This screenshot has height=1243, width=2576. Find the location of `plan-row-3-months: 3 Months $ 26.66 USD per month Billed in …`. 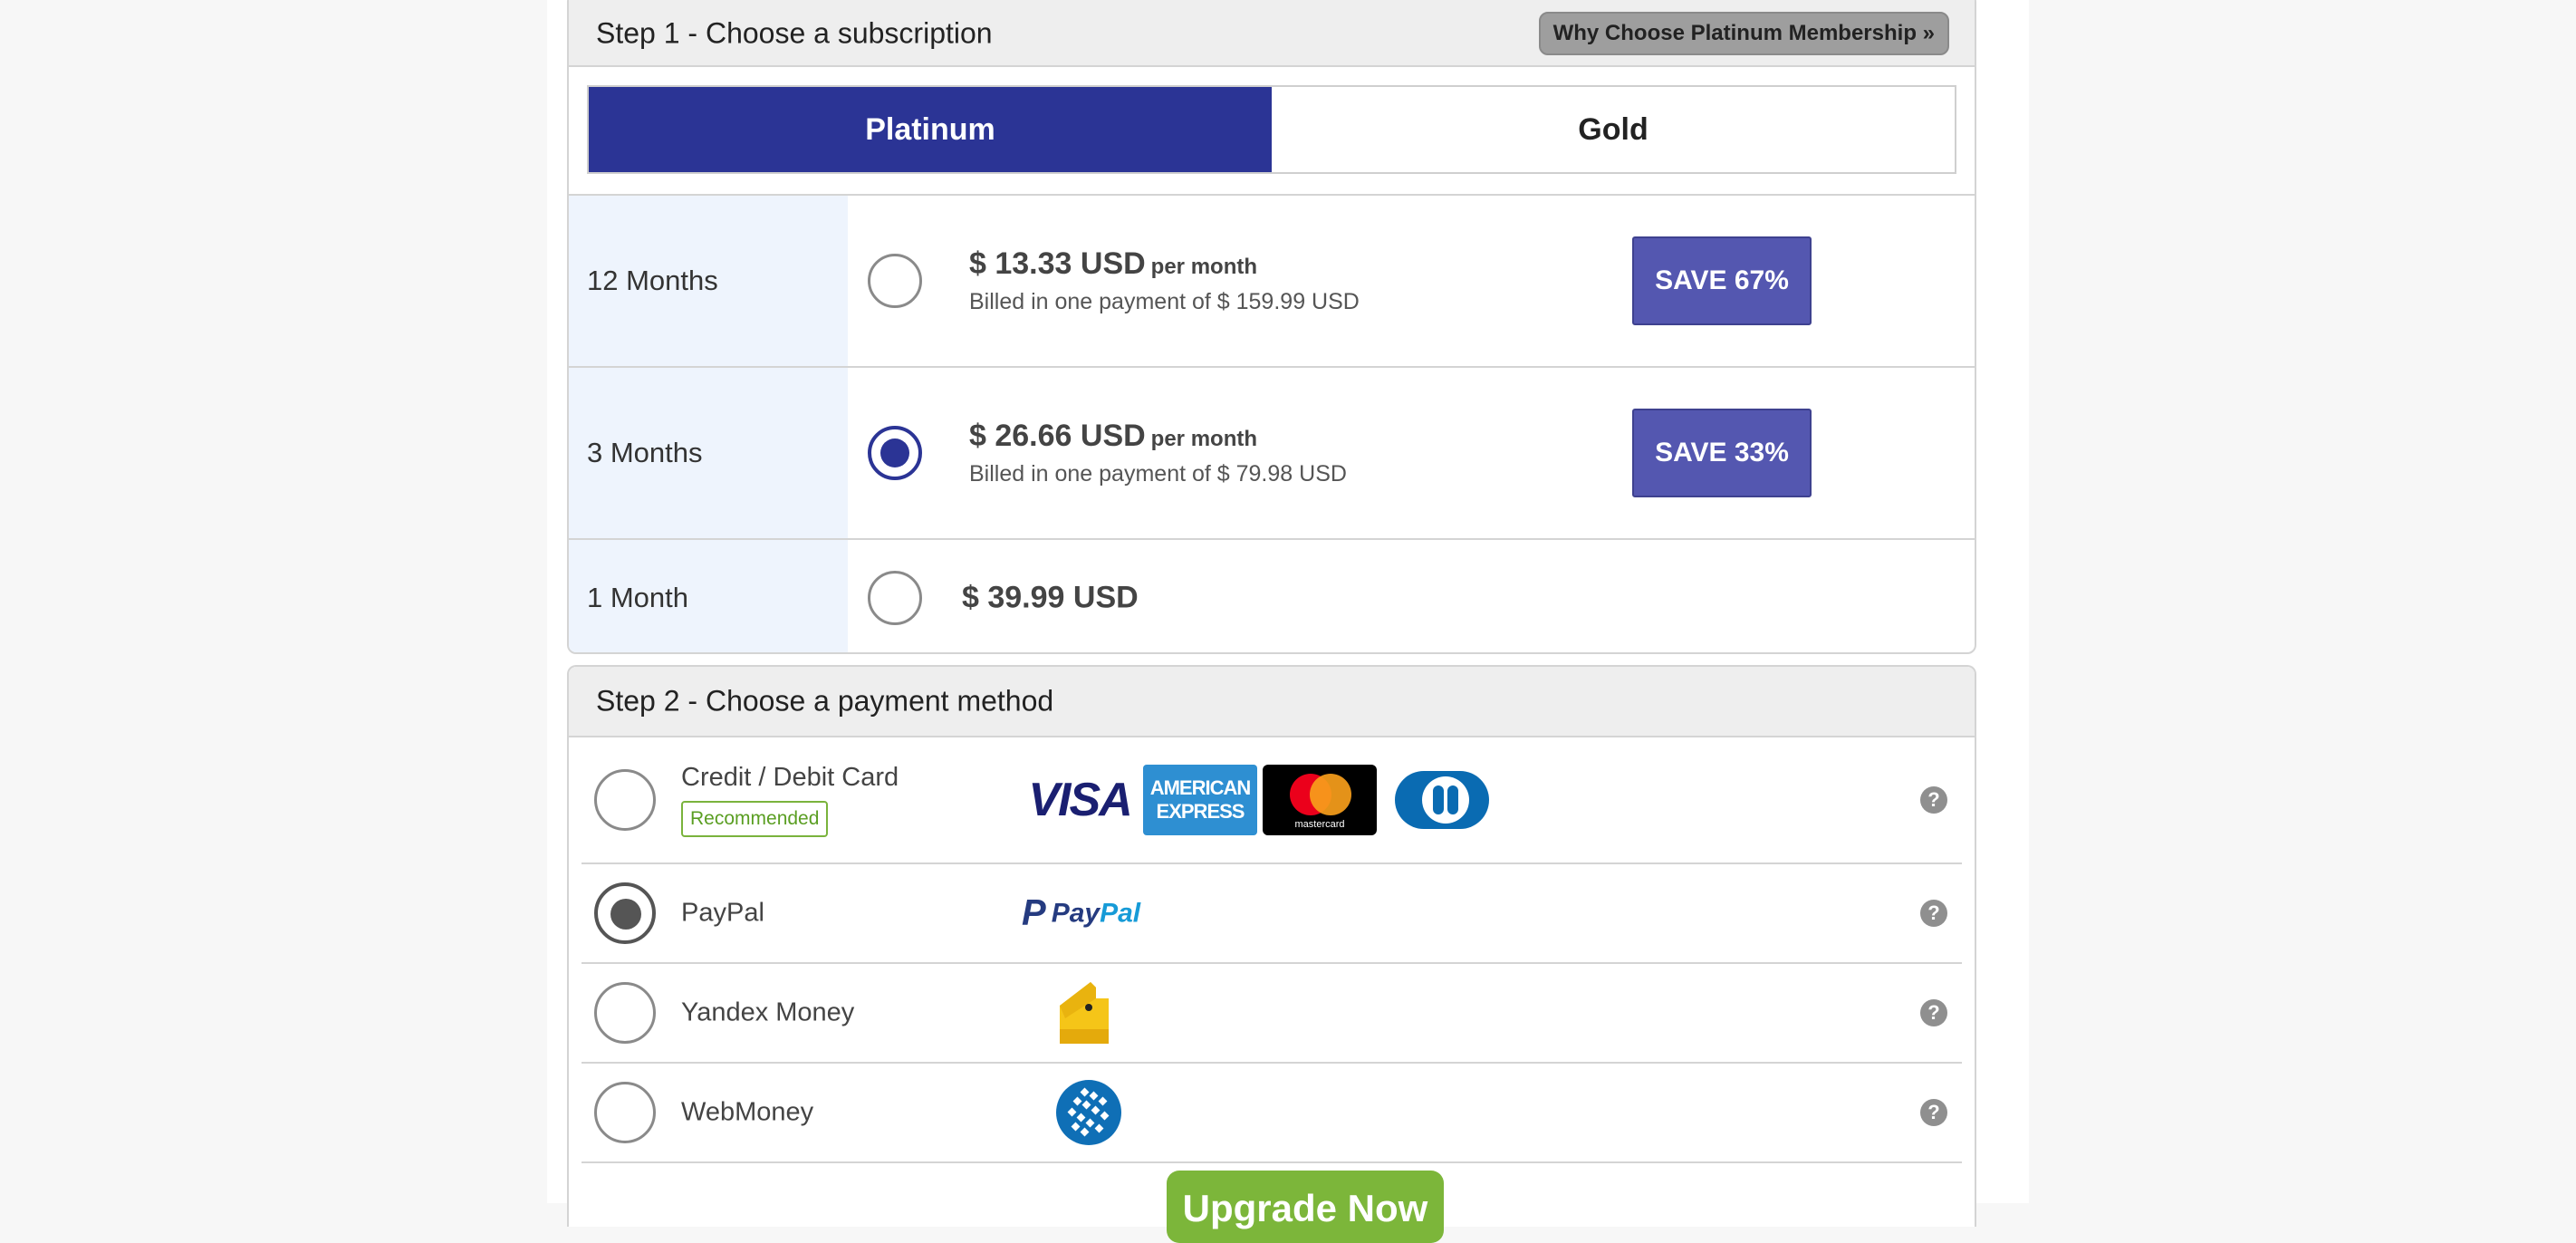

plan-row-3-months: 3 Months $ 26.66 USD per month Billed in … is located at coordinates (1272, 454).